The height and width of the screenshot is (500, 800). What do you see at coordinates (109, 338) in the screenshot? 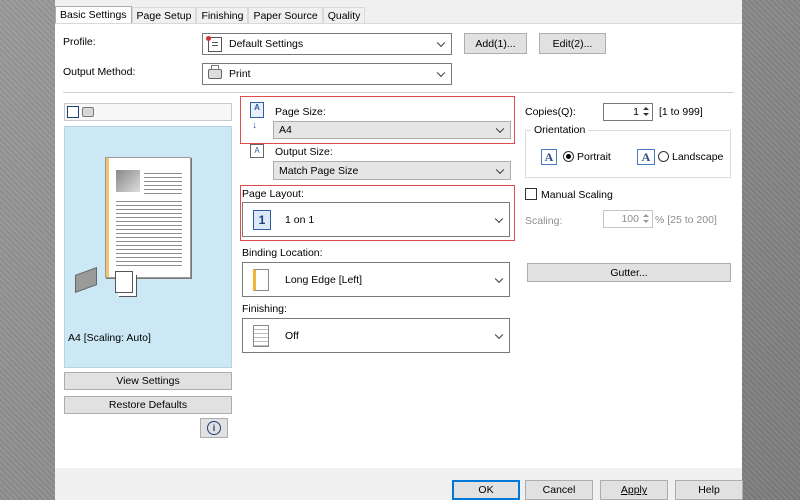
I see `preview-caption: A4 [Scaling: Auto]` at bounding box center [109, 338].